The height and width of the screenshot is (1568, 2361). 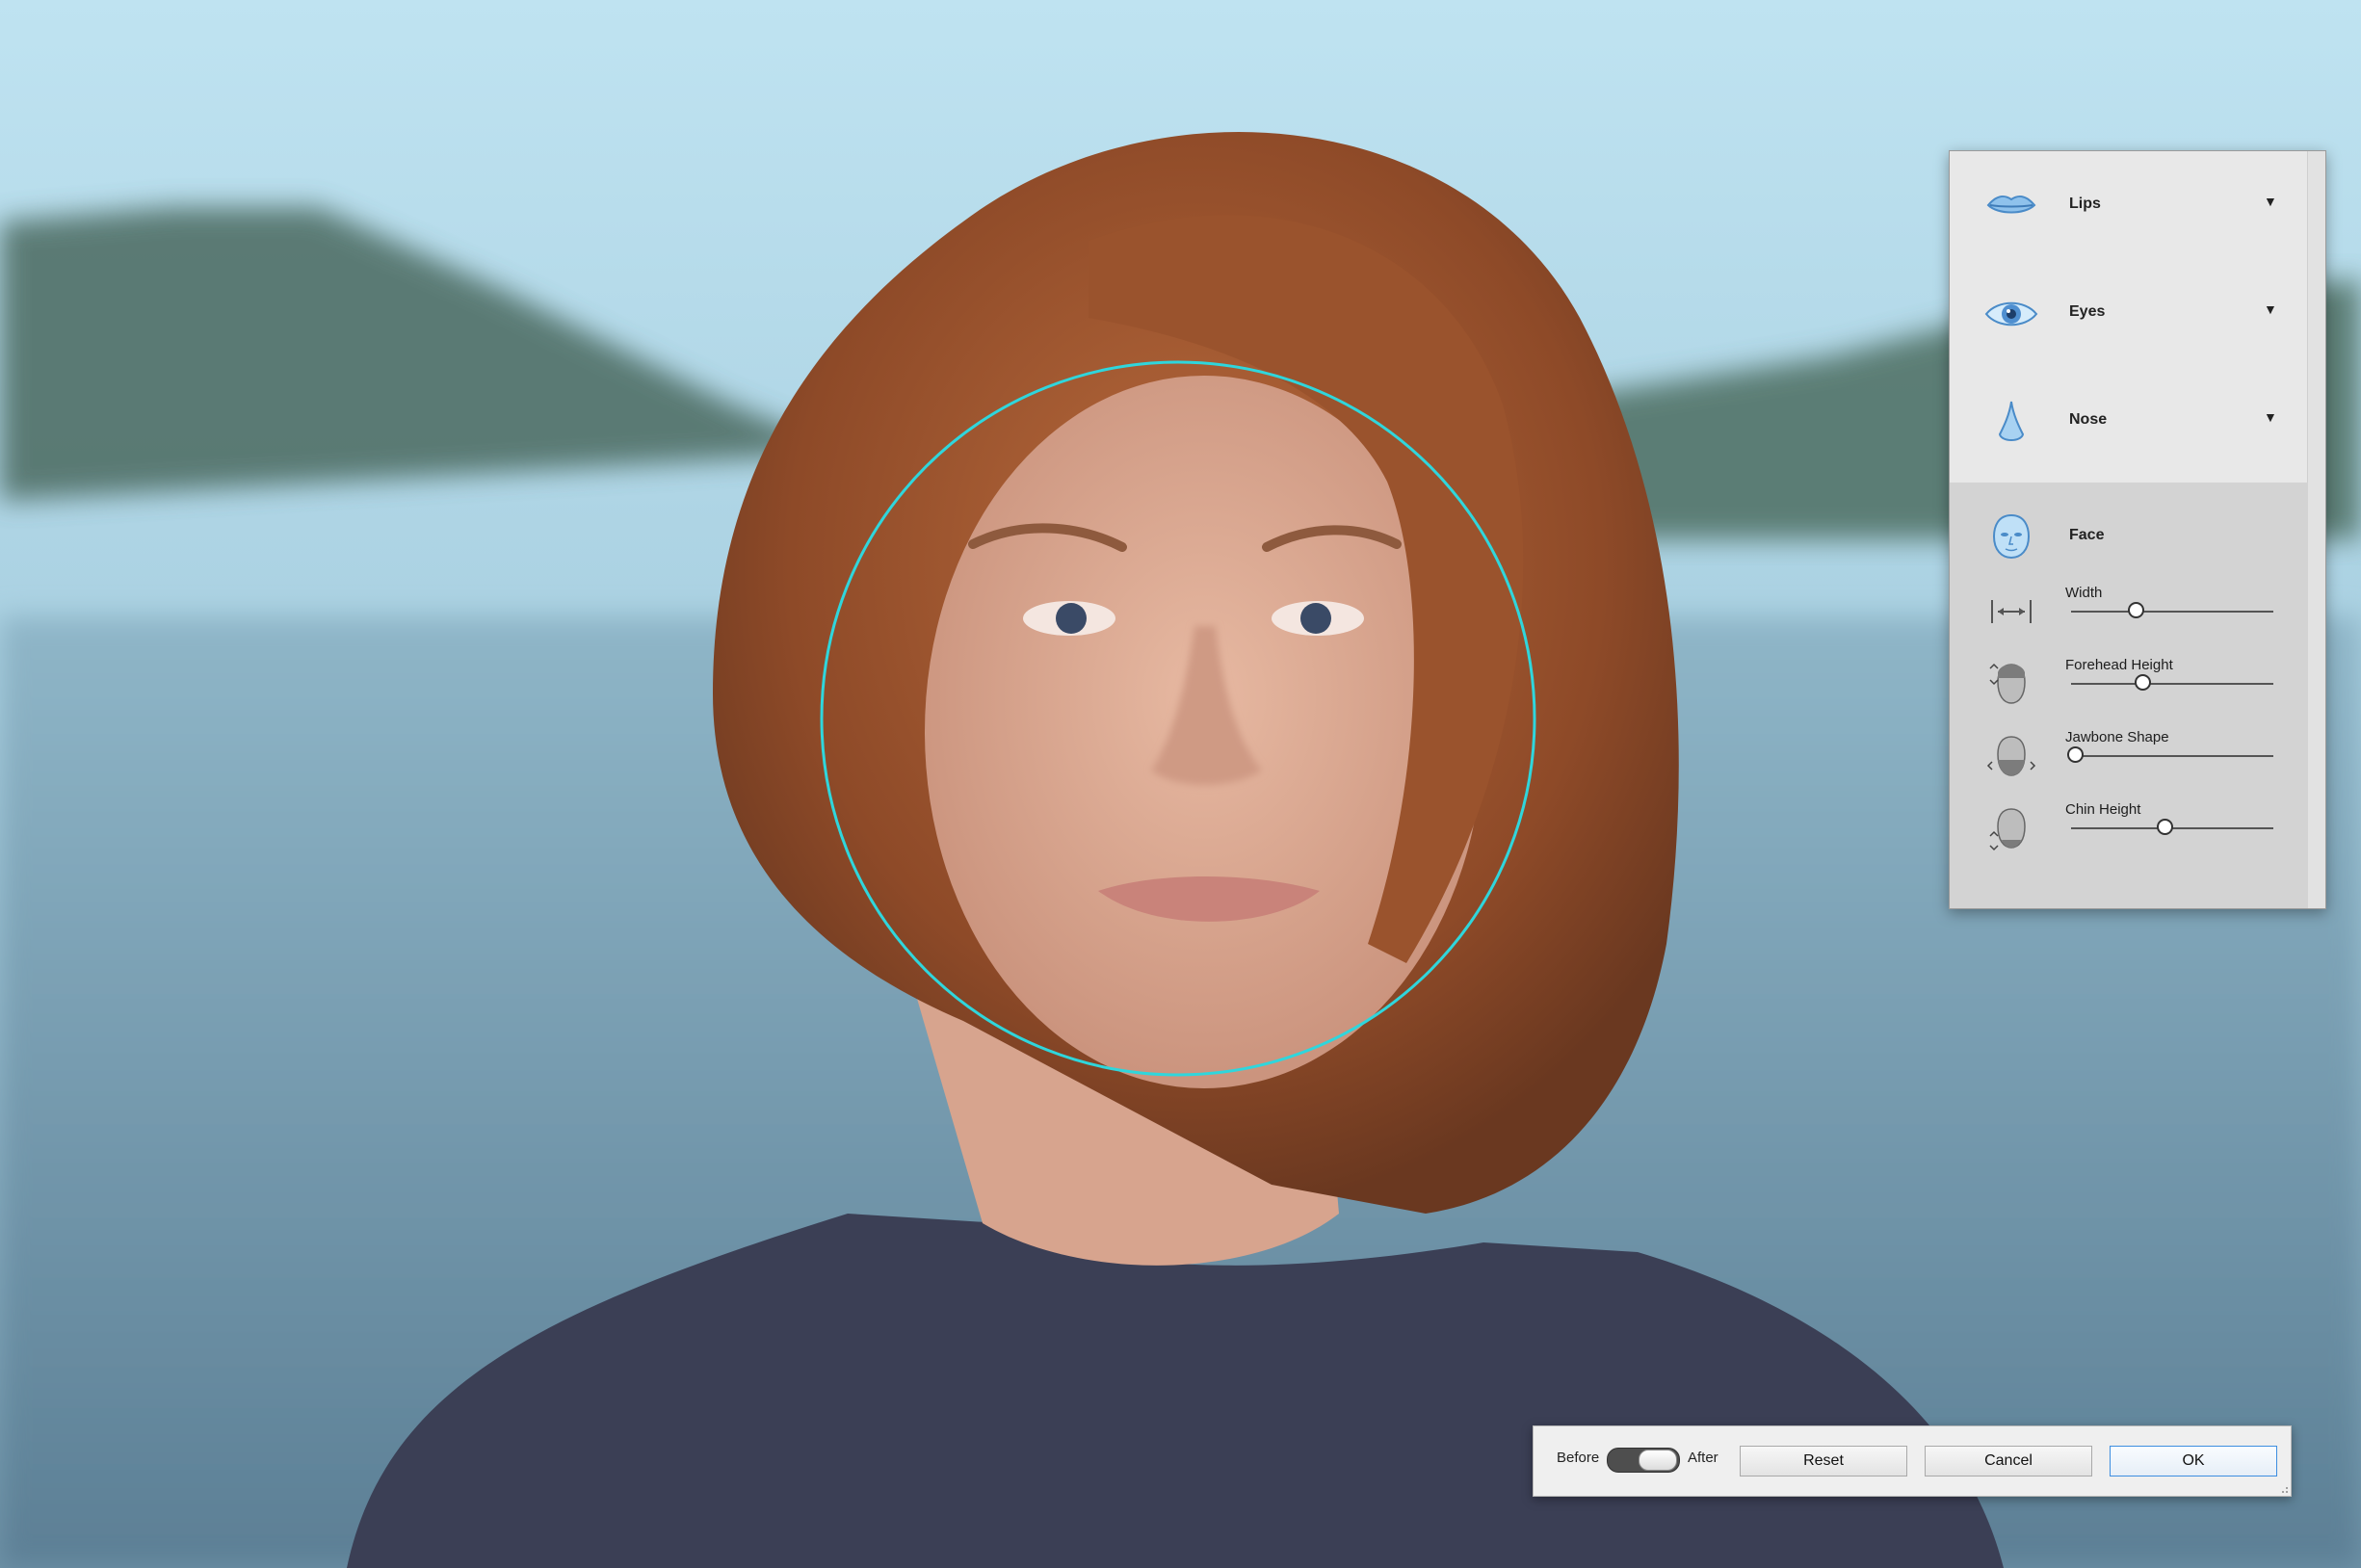 I want to click on before-after-toggle, so click(x=1643, y=1460).